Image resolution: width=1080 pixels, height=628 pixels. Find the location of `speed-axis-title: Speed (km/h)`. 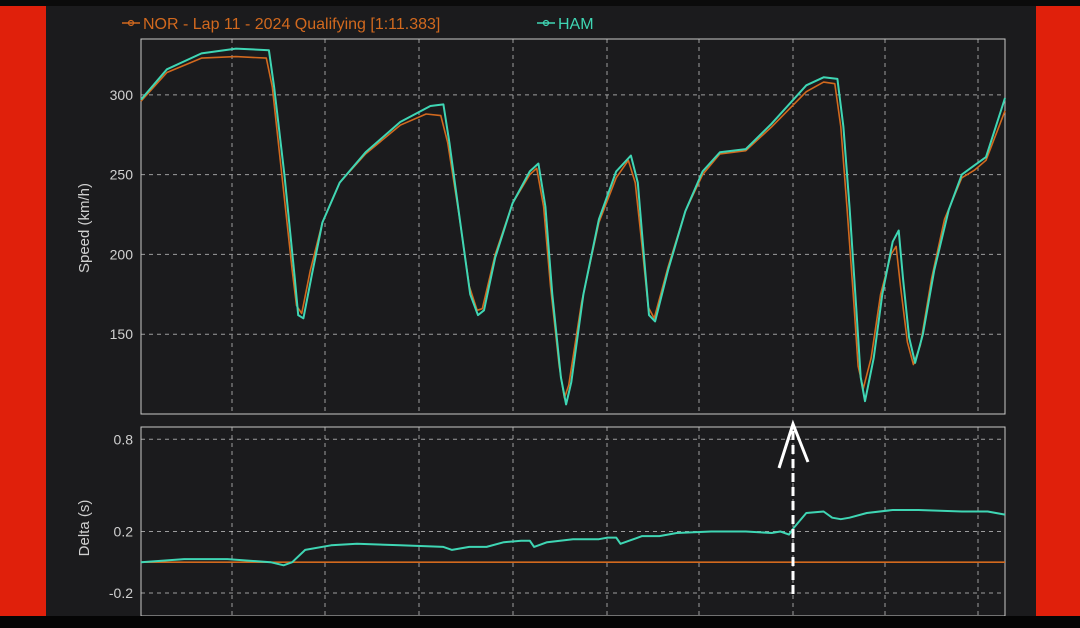

speed-axis-title: Speed (km/h) is located at coordinates (84, 228).